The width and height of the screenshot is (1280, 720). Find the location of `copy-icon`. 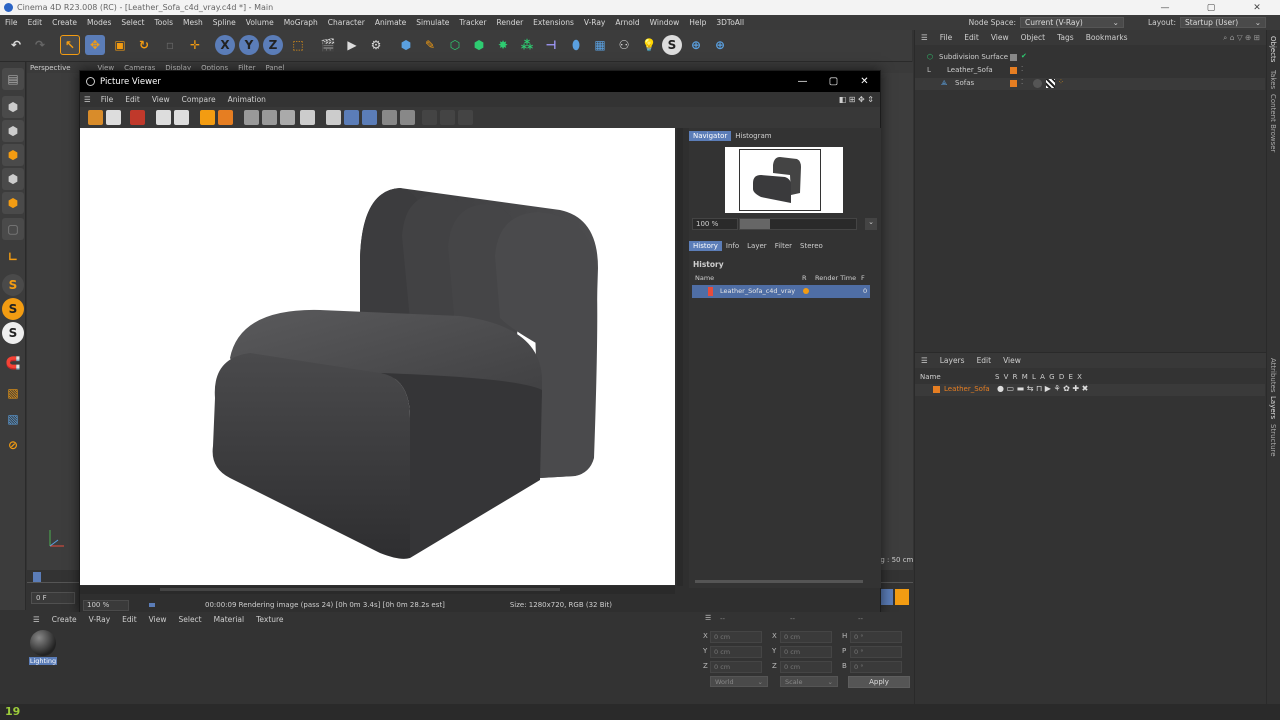

copy-icon is located at coordinates (207, 117).